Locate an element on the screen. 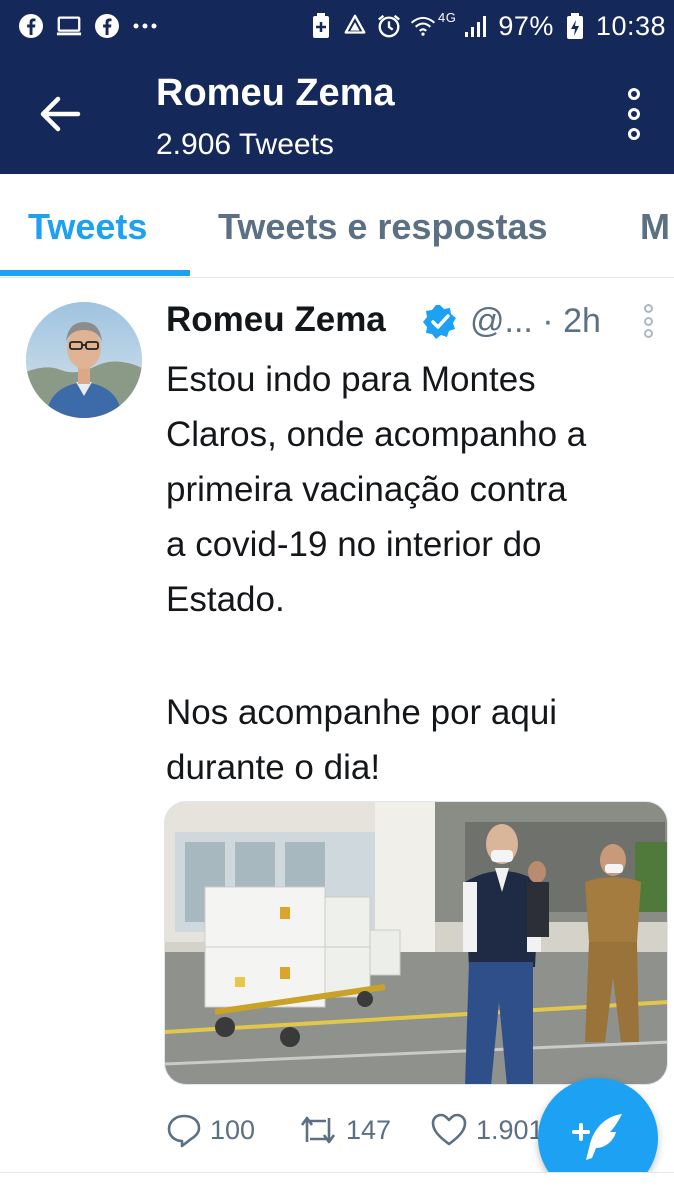 The height and width of the screenshot is (1200, 674). verified-badge-icon is located at coordinates (440, 322).